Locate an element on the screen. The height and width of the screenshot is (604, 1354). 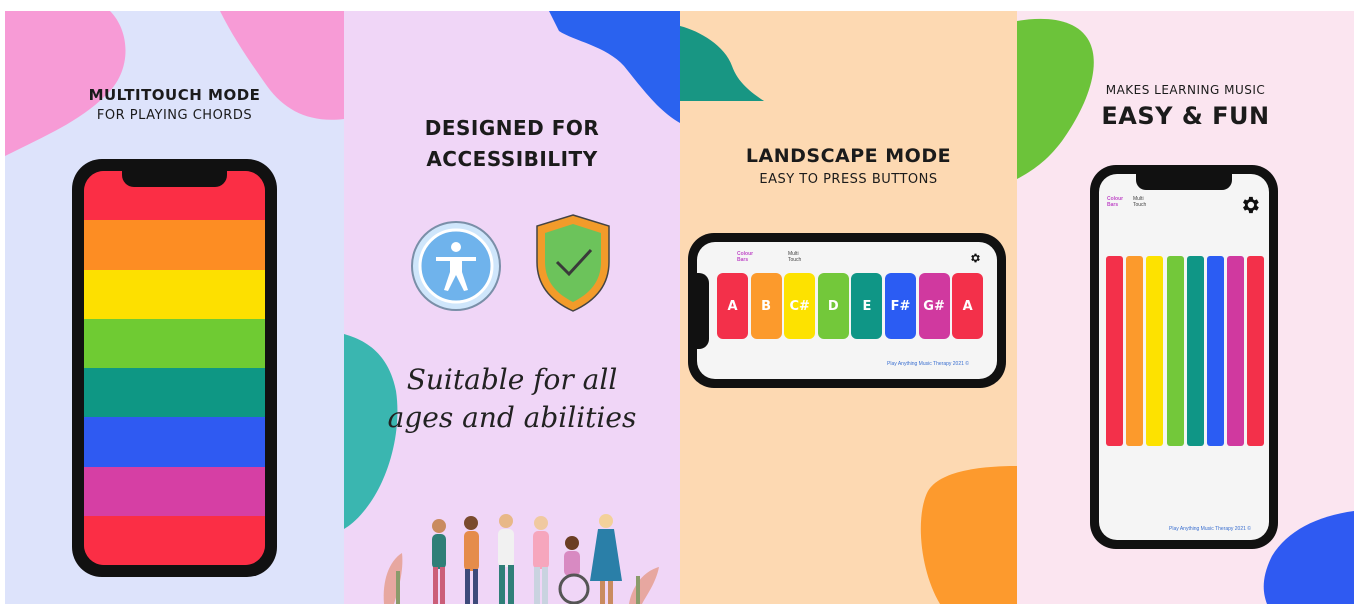
phone-portrait is located at coordinates (174, 368).